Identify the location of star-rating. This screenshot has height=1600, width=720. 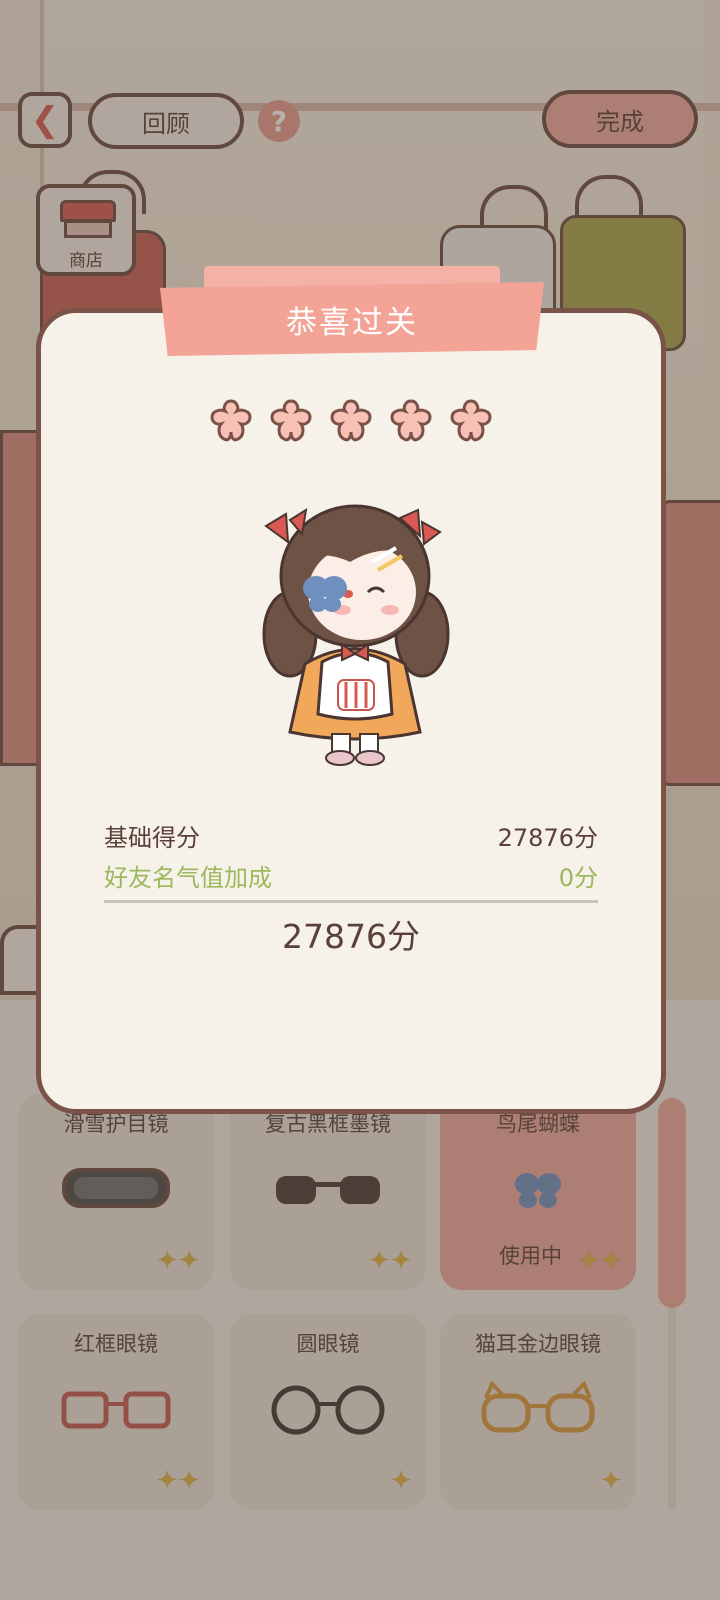
(356, 421).